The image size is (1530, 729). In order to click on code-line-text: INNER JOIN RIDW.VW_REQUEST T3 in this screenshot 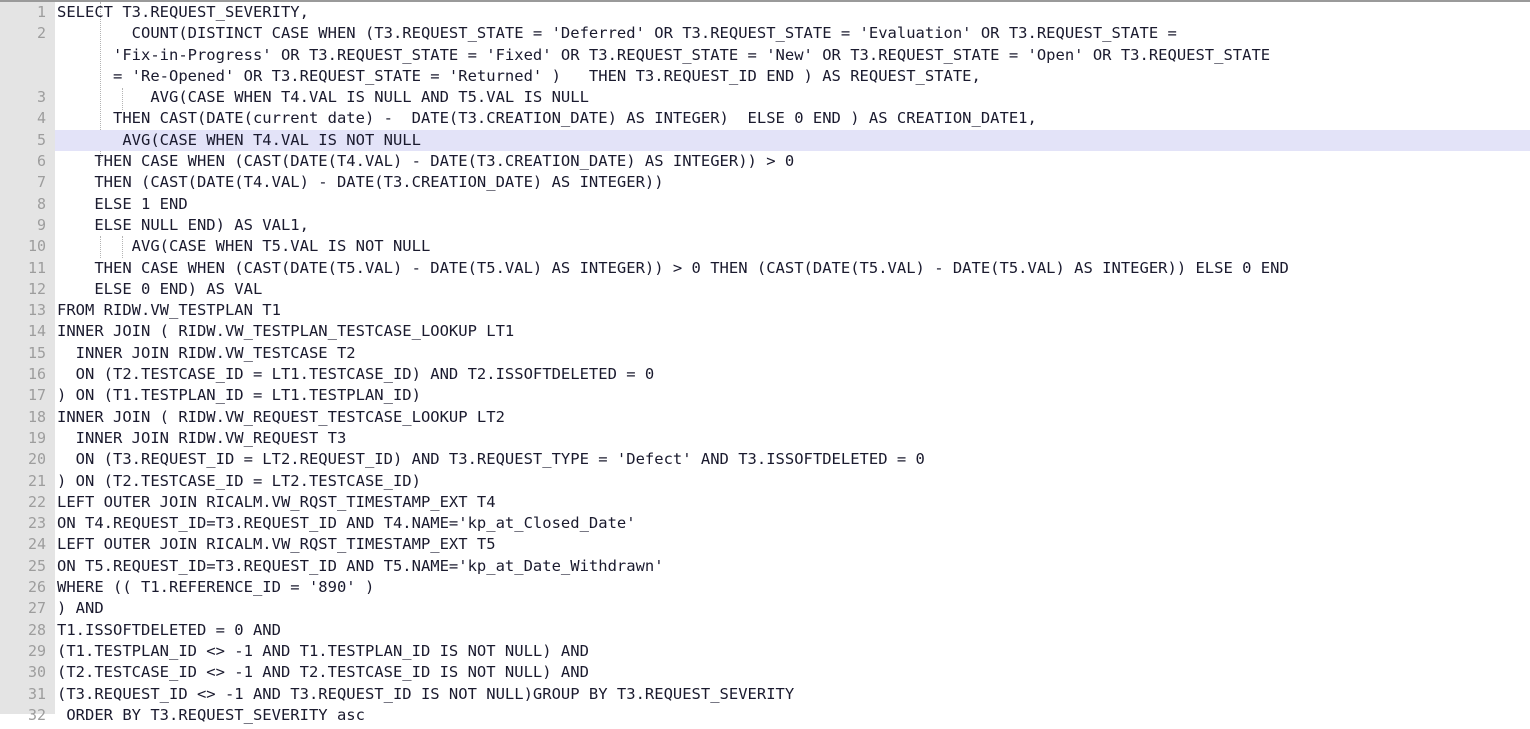, I will do `click(792, 438)`.